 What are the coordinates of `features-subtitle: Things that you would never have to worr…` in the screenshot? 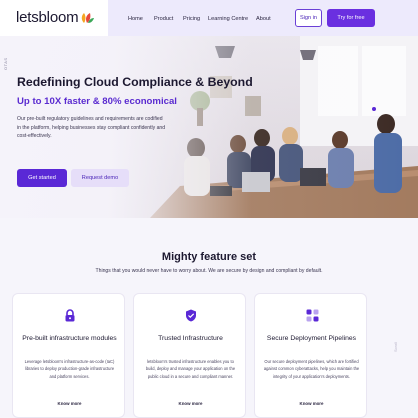 It's located at (209, 271).